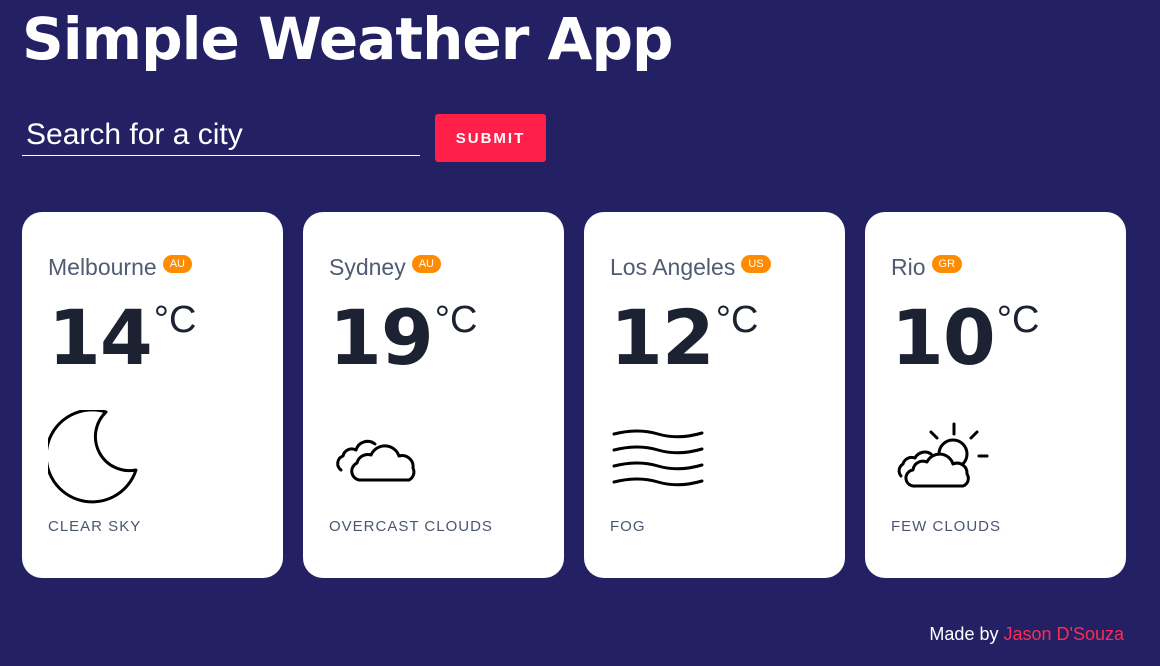 The height and width of the screenshot is (666, 1160). I want to click on city-header: Rio GR, so click(995, 267).